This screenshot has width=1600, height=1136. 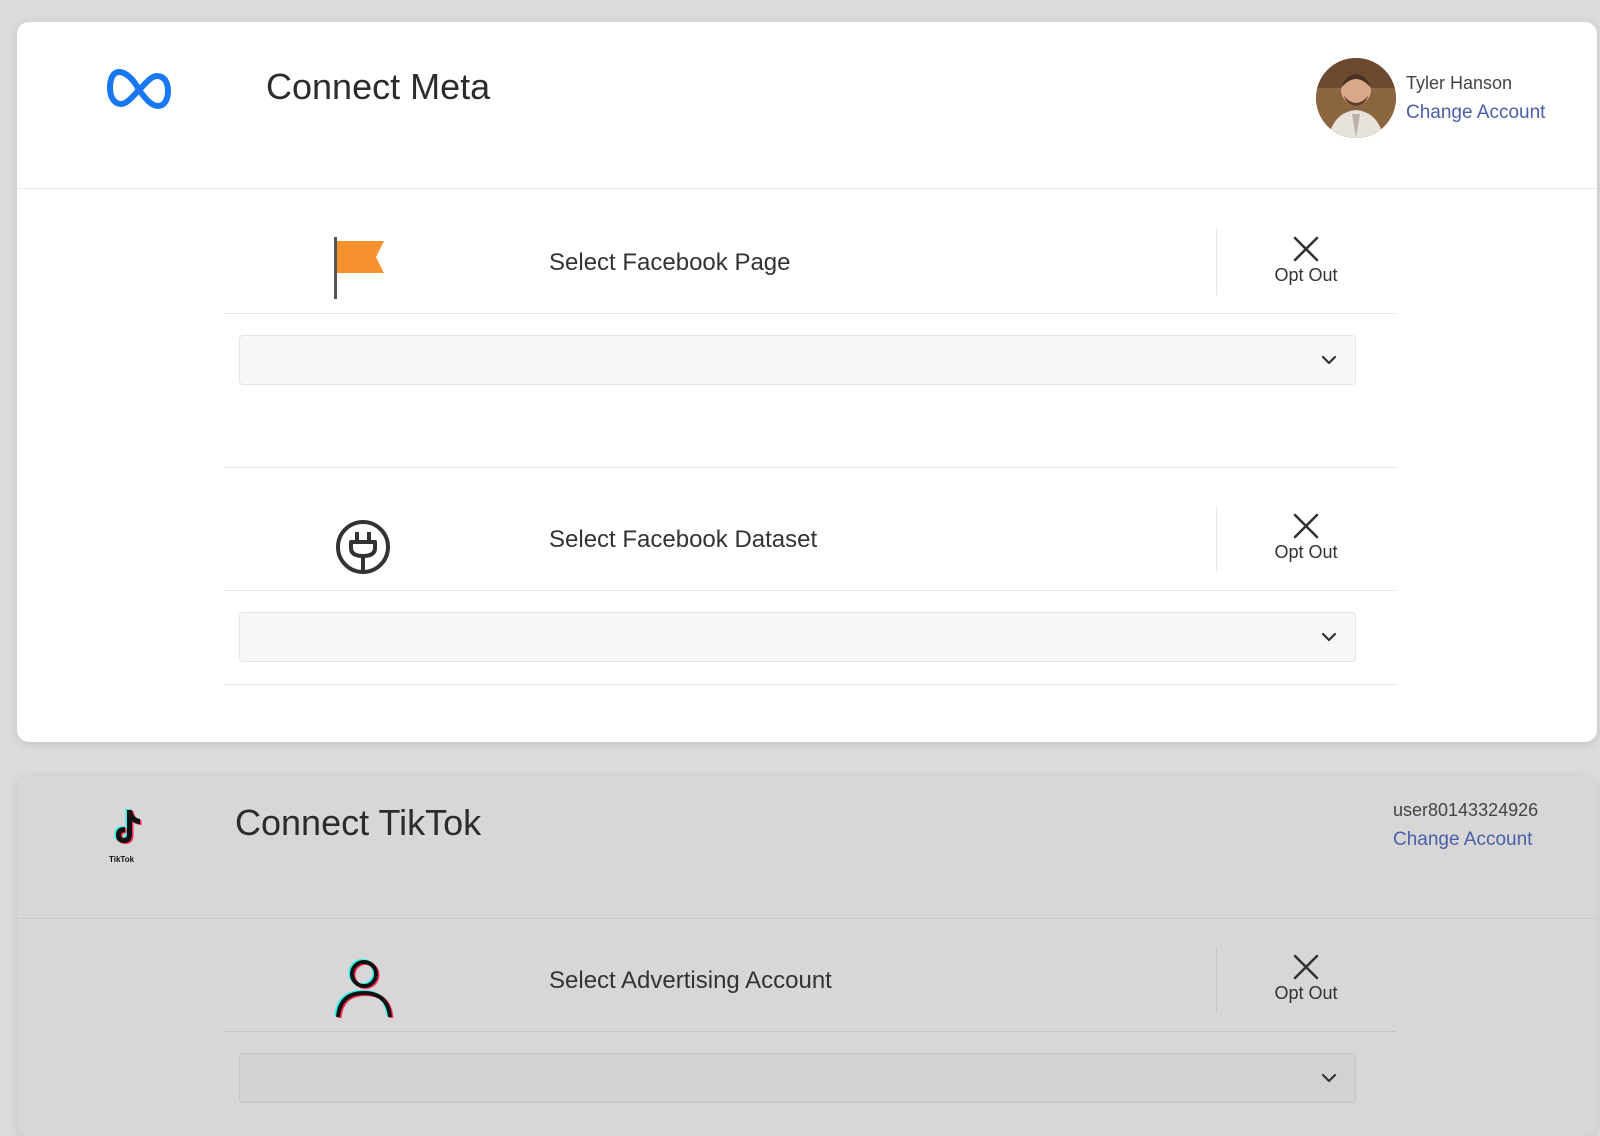 I want to click on meta-card-header: Connect Meta Tyler Hanson Change Account, so click(x=807, y=105).